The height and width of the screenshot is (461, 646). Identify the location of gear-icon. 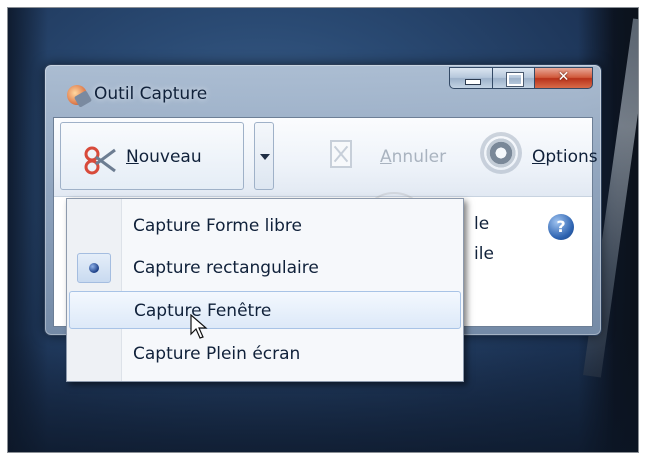
(501, 153).